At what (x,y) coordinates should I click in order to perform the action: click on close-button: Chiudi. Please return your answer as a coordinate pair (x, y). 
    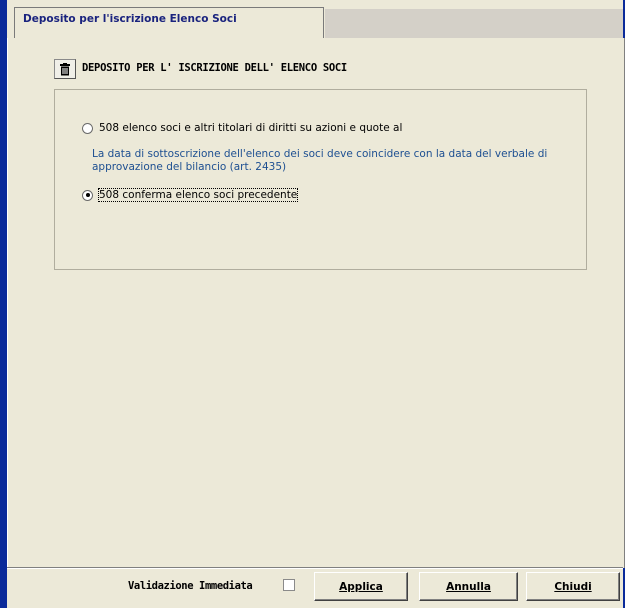
    Looking at the image, I should click on (573, 586).